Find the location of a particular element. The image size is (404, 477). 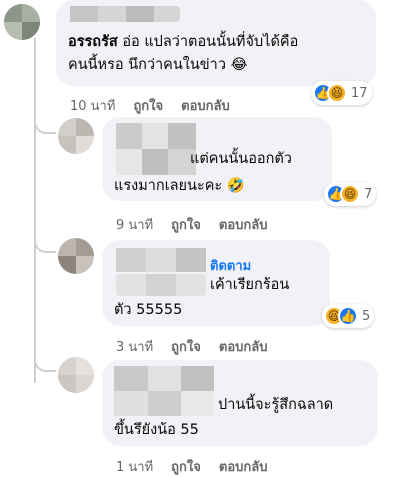

comment-actions: 3 นาที ถูกใจ ตอบกลับ is located at coordinates (191, 346).